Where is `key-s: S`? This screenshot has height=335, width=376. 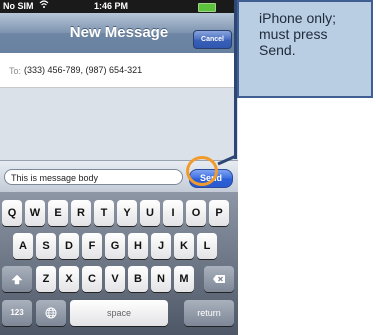
key-s: S is located at coordinates (46, 246).